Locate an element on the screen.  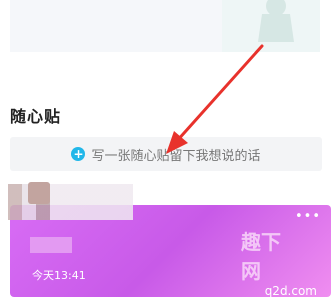
note-timestamp: 今天13:41 is located at coordinates (59, 275).